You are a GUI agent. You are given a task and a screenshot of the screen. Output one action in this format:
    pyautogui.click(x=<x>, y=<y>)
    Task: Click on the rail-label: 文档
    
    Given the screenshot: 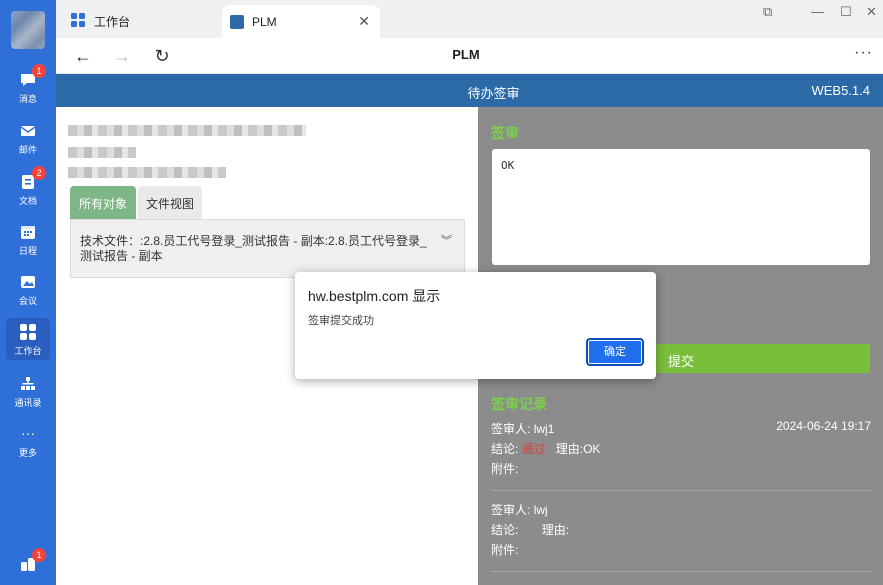 What is the action you would take?
    pyautogui.click(x=27, y=201)
    